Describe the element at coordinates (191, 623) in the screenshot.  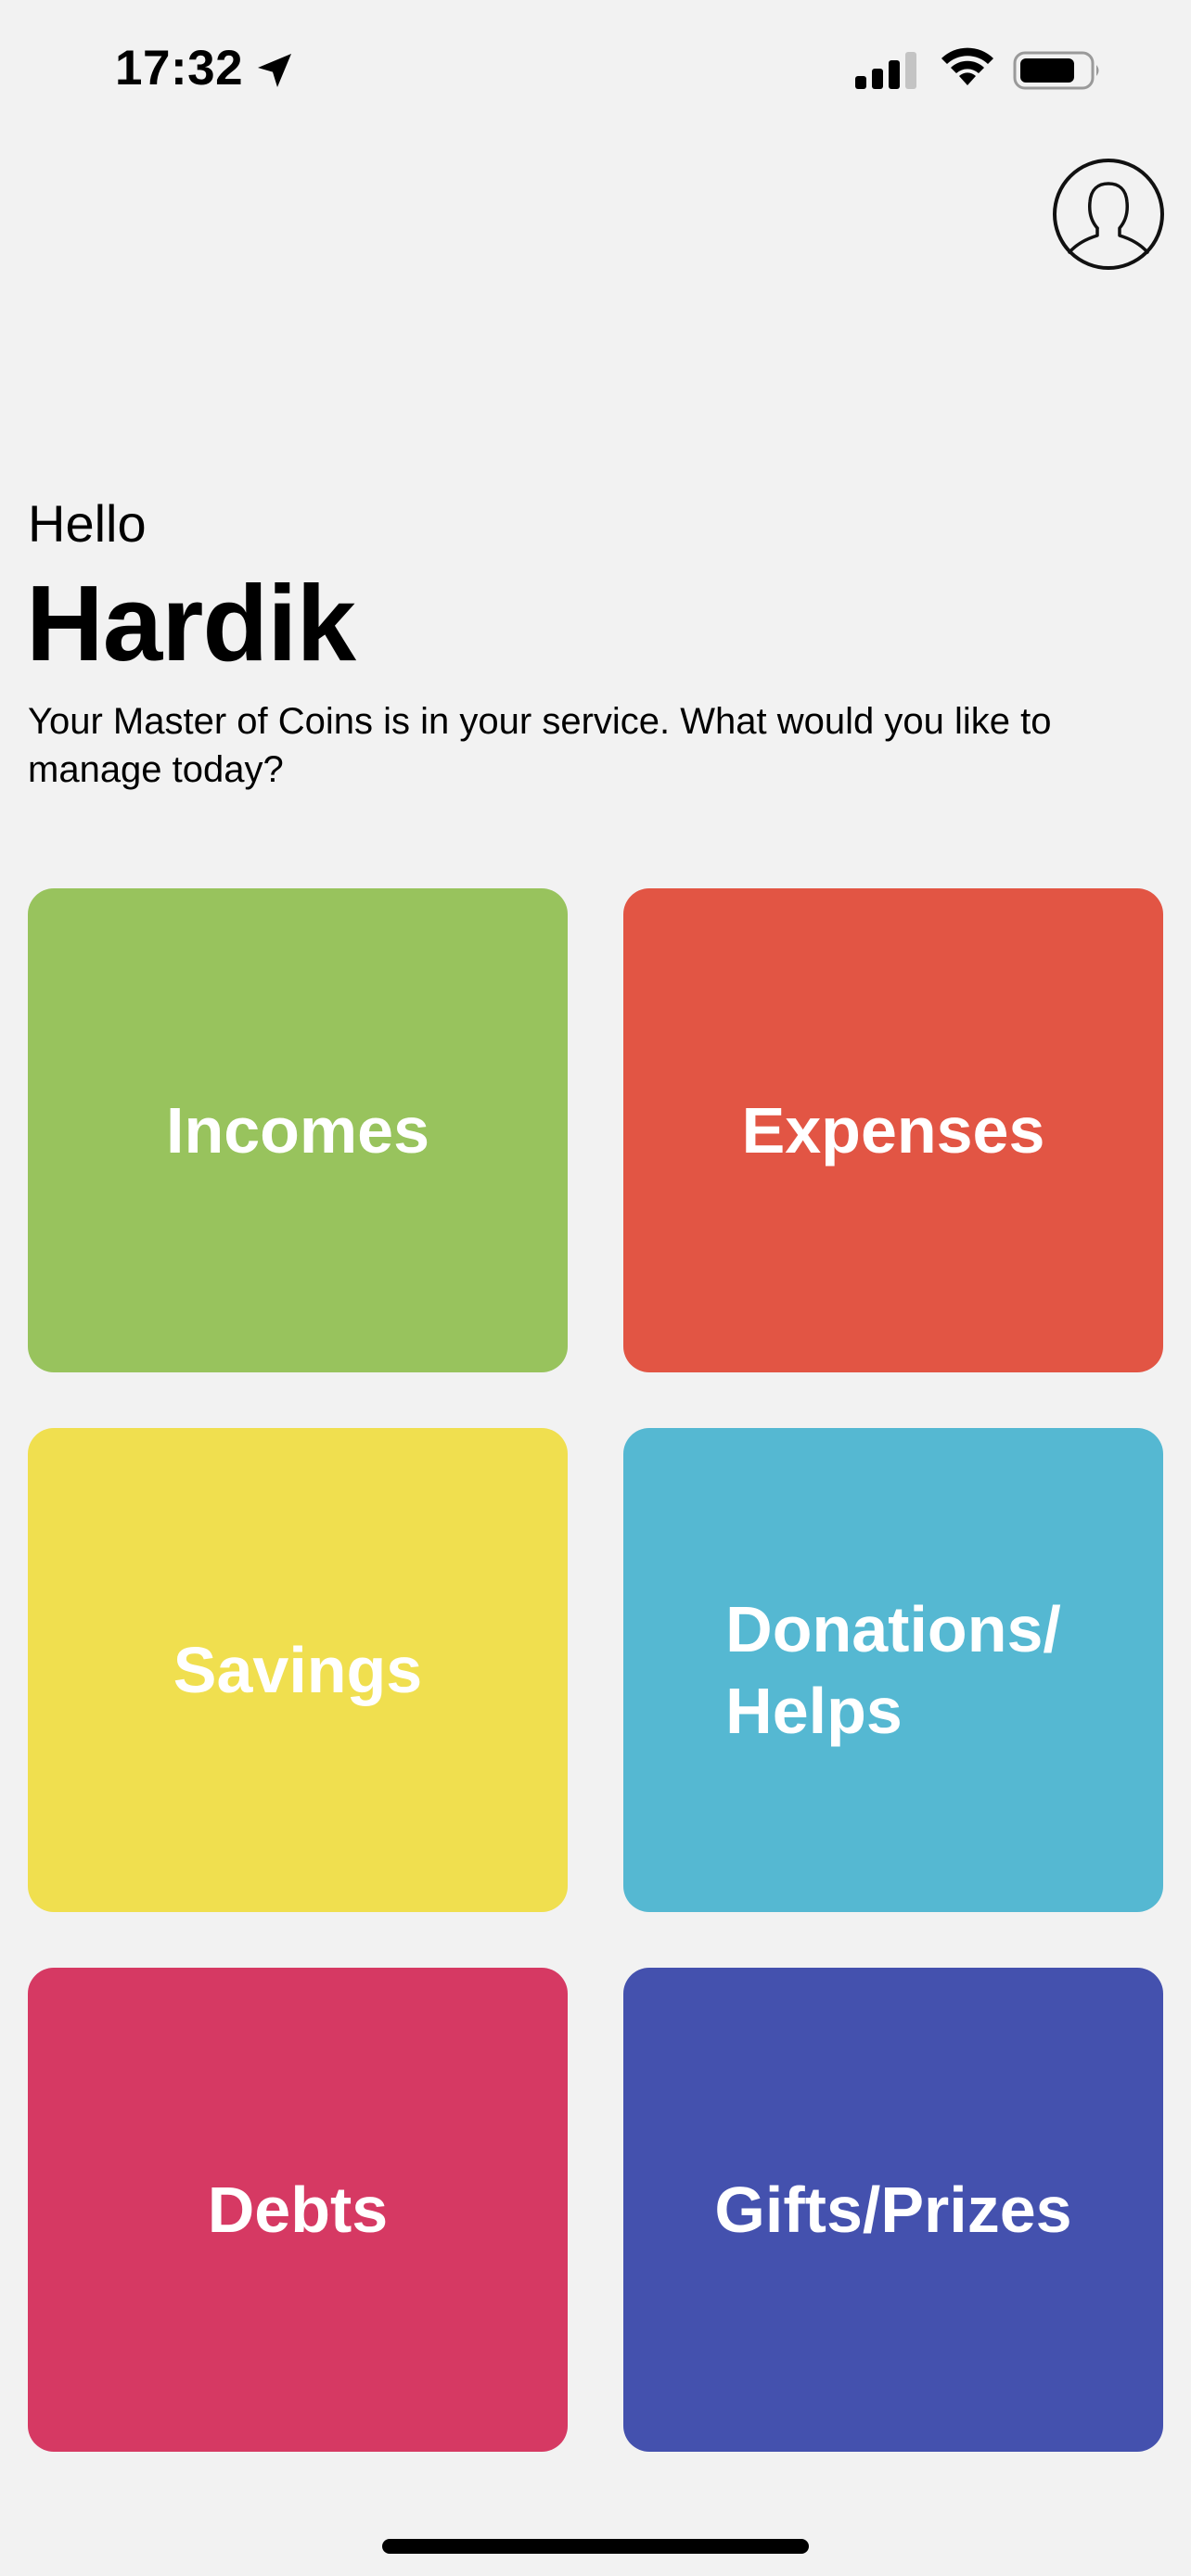
I see `user-name-heading: Hardik` at that location.